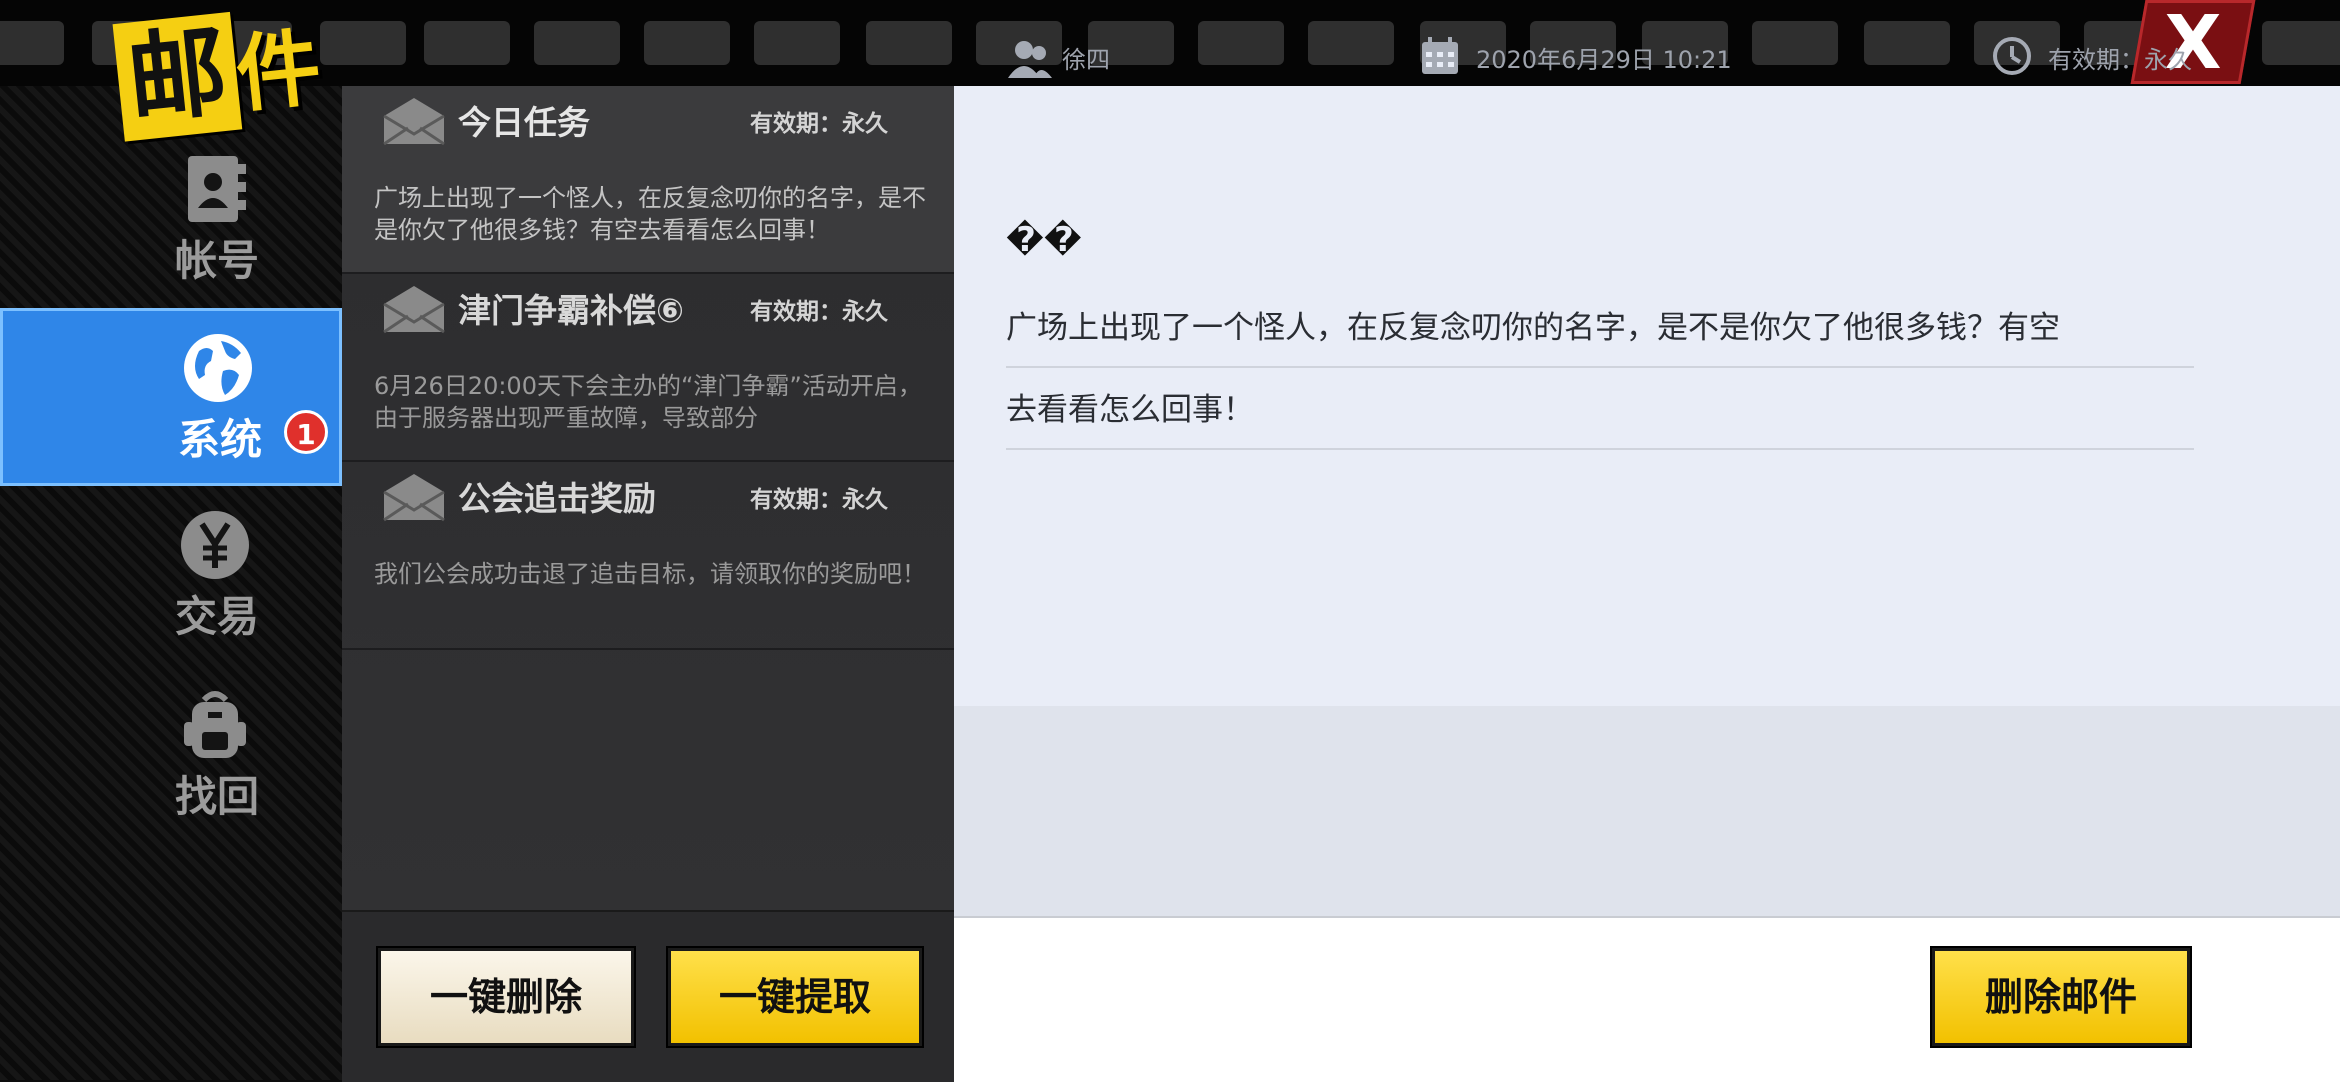 Image resolution: width=2340 pixels, height=1082 pixels. I want to click on date-meta: 2020年6月29日 10:21, so click(1585, 60).